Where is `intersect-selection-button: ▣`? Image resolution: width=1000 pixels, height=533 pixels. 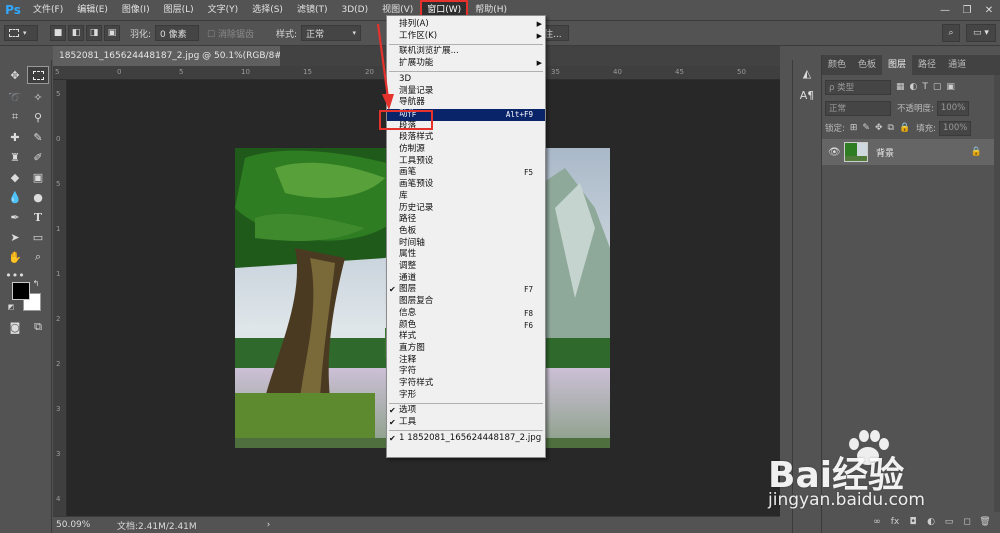
intersect-selection-button: ▣ is located at coordinates (112, 33).